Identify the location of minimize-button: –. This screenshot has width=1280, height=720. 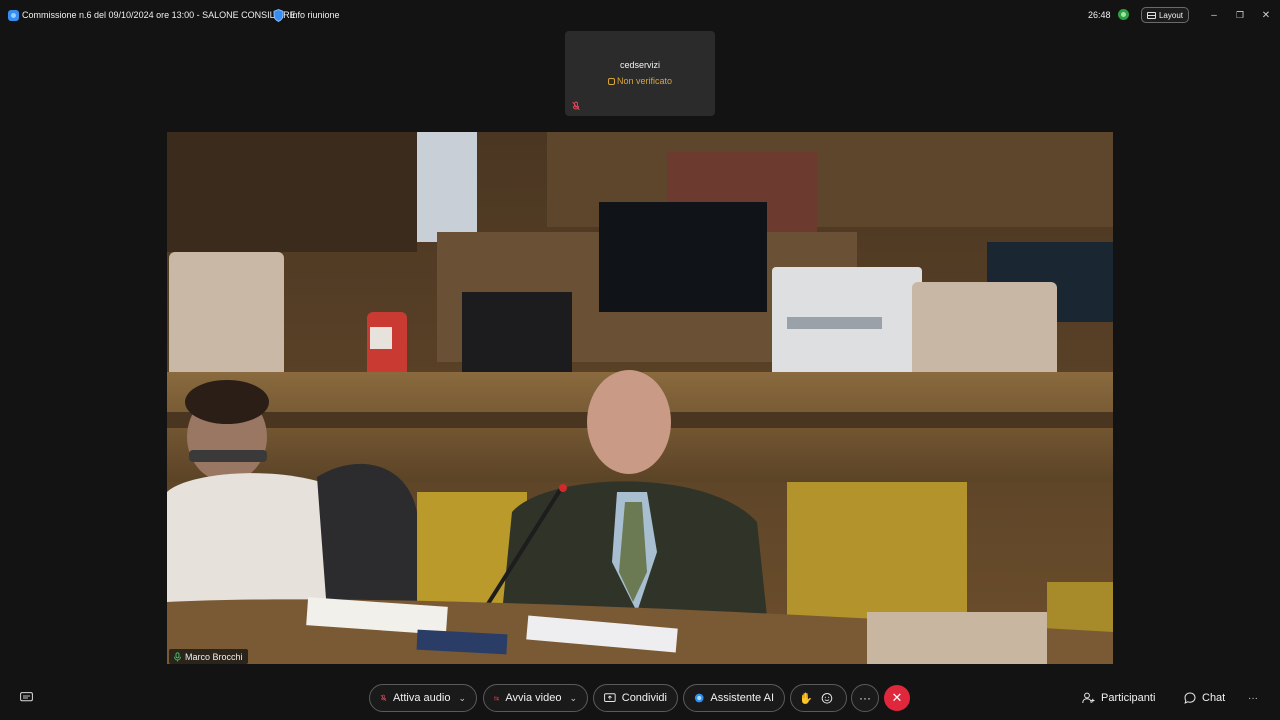
(1214, 15).